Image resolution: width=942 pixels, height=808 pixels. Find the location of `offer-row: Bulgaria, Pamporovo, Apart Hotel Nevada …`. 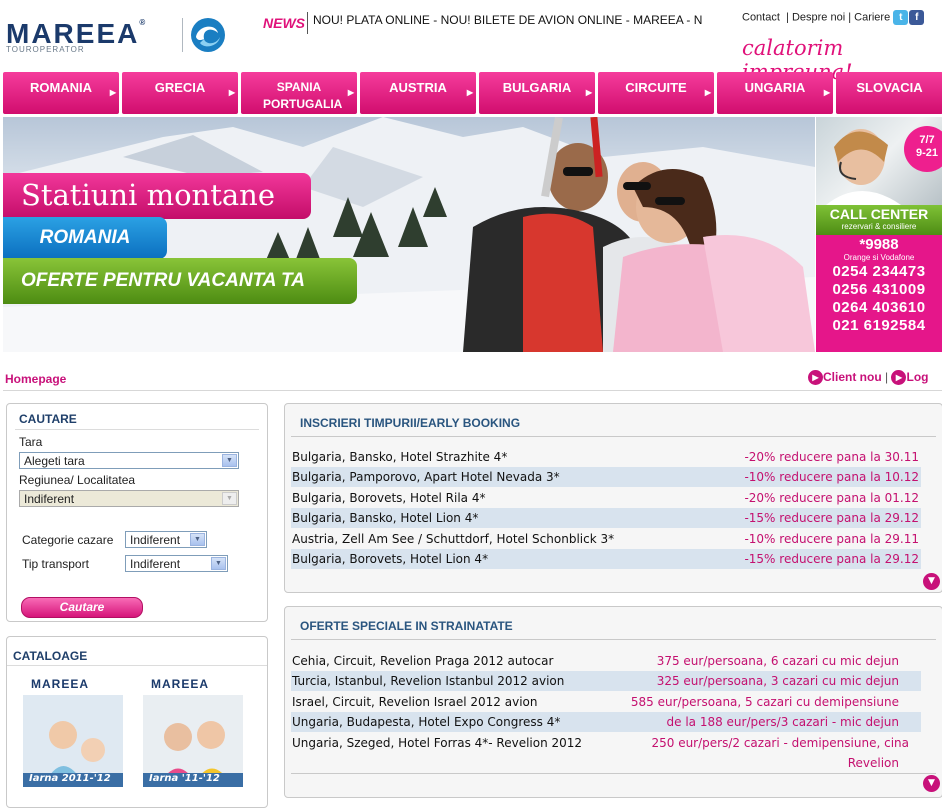

offer-row: Bulgaria, Pamporovo, Apart Hotel Nevada … is located at coordinates (606, 477).